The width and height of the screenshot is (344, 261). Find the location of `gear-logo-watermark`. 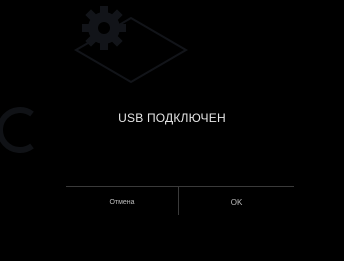

gear-logo-watermark is located at coordinates (131, 45).